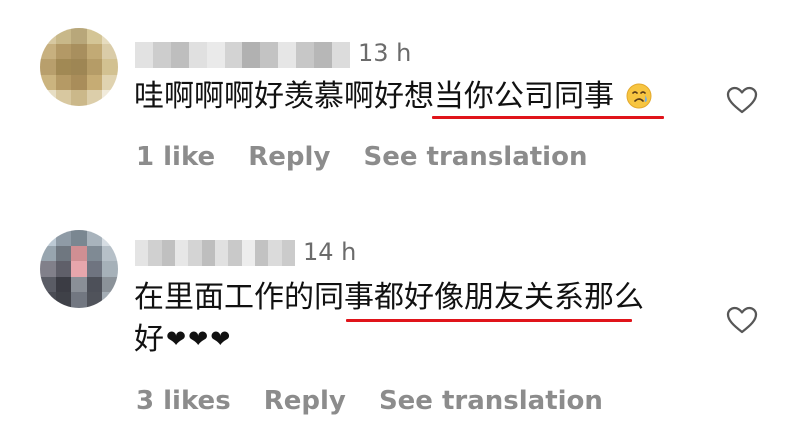  I want to click on comment-text-content: 哇啊啊啊好羡慕啊好想当你公司同事, so click(374, 96).